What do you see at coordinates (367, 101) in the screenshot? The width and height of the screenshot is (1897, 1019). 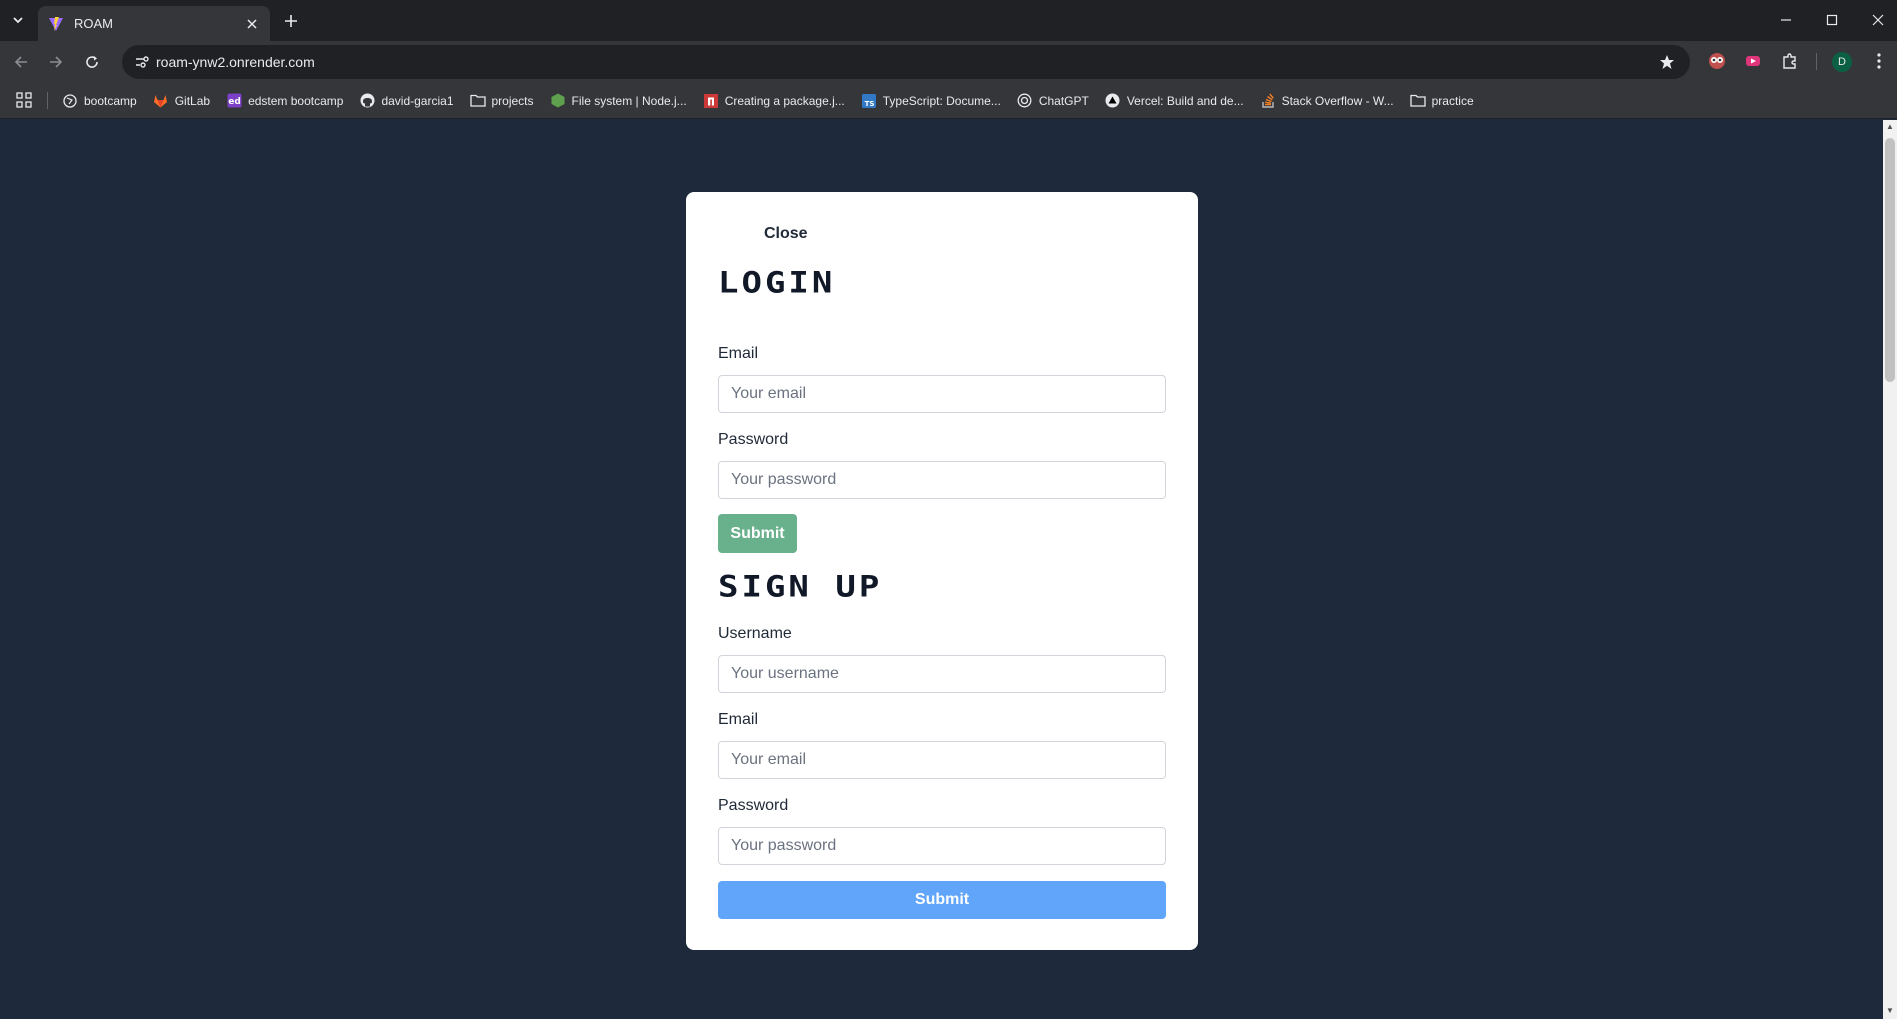 I see `github-icon` at bounding box center [367, 101].